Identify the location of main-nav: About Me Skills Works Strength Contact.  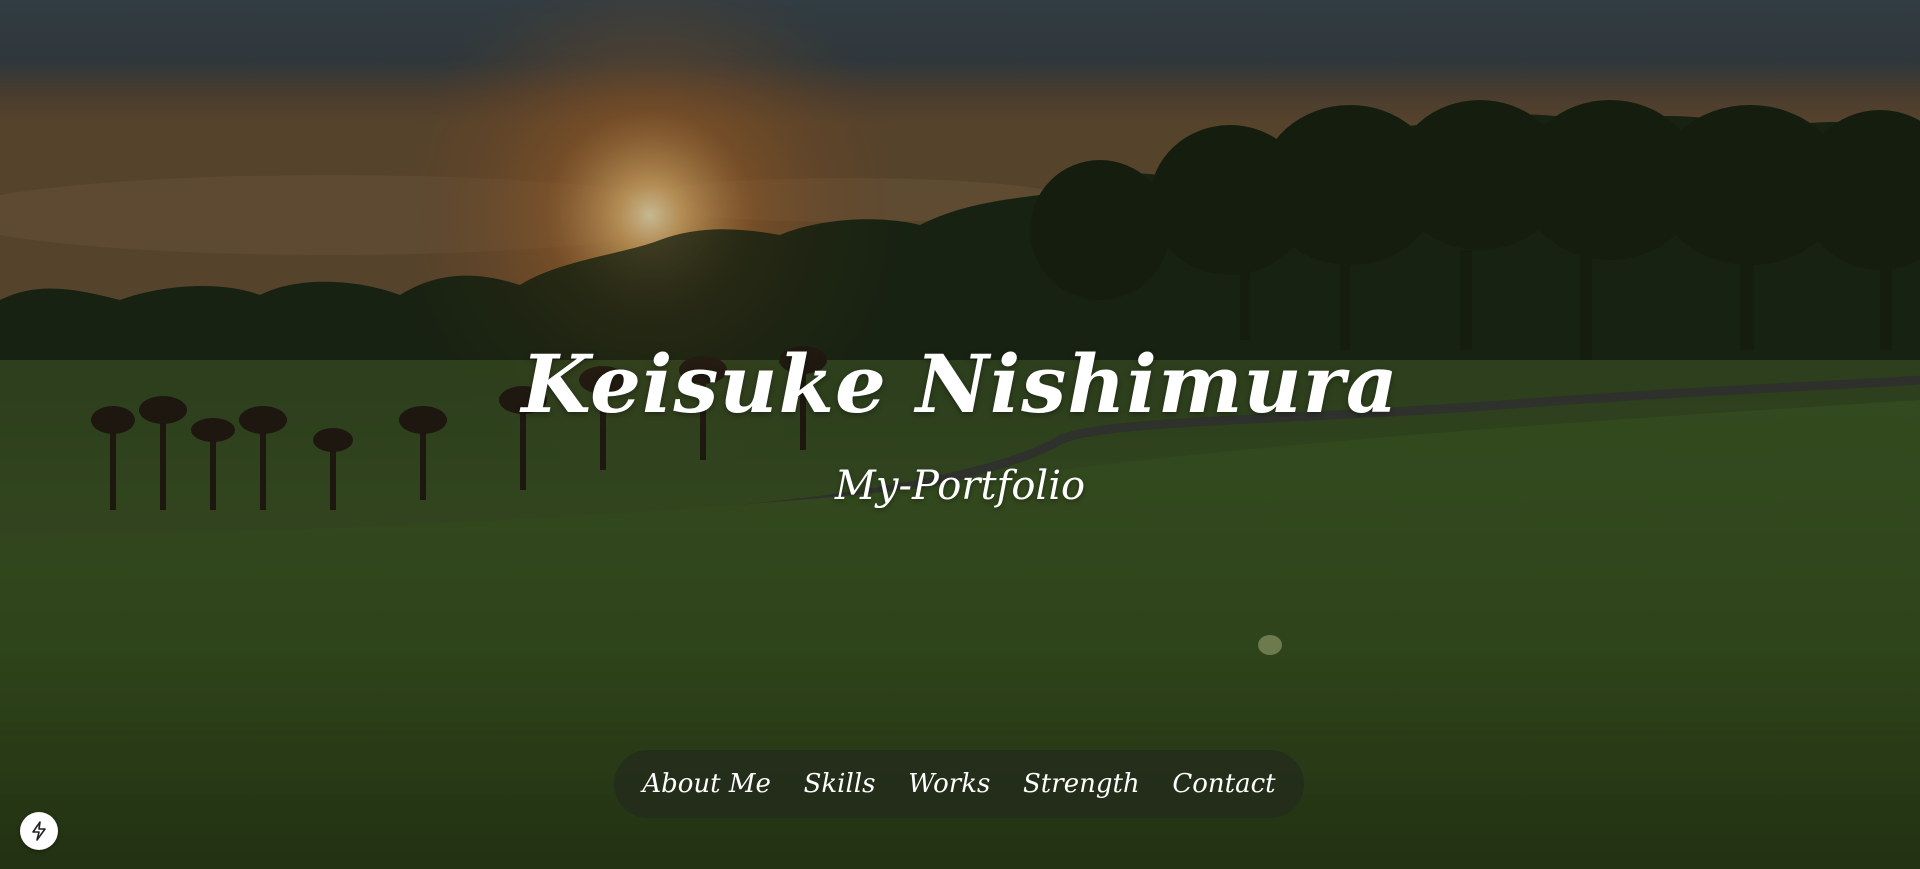
(959, 784).